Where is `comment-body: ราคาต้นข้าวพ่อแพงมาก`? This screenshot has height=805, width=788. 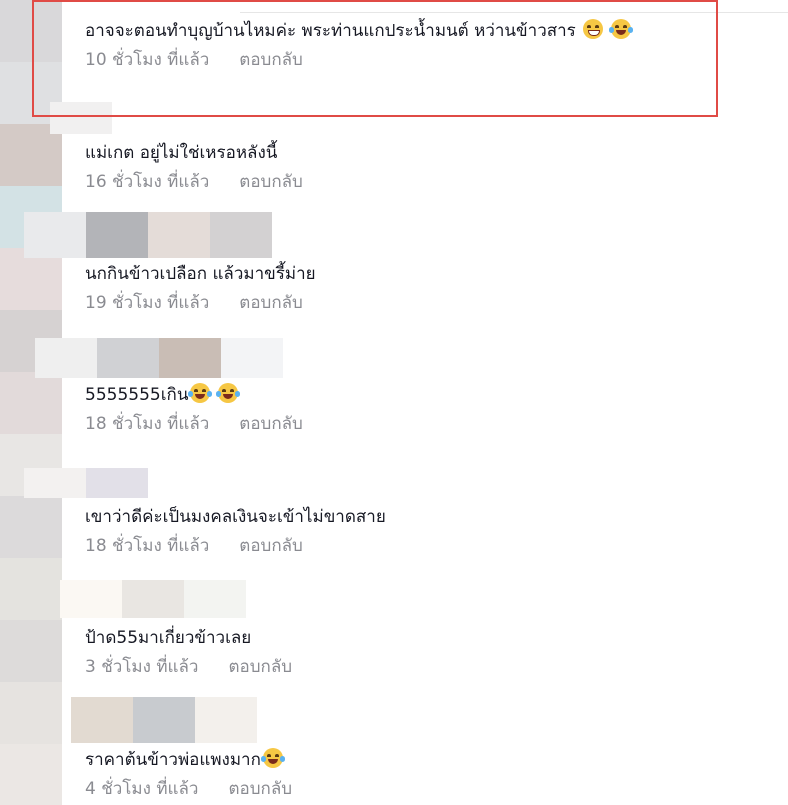 comment-body: ราคาต้นข้าวพ่อแพงมาก is located at coordinates (185, 760).